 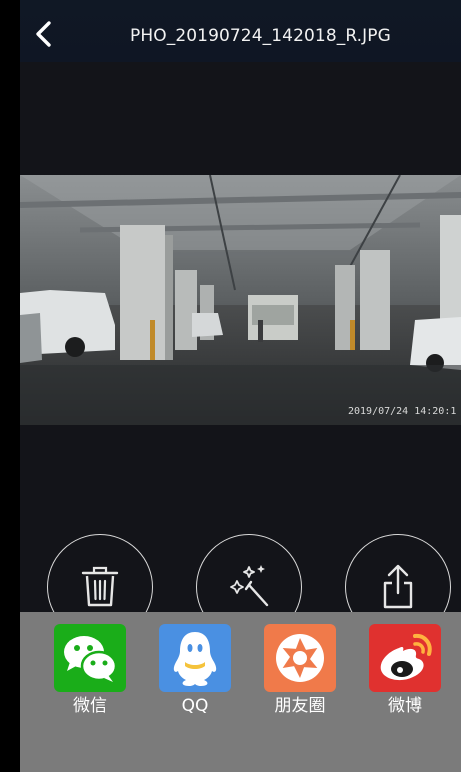 I want to click on weibo-icon, so click(x=405, y=658).